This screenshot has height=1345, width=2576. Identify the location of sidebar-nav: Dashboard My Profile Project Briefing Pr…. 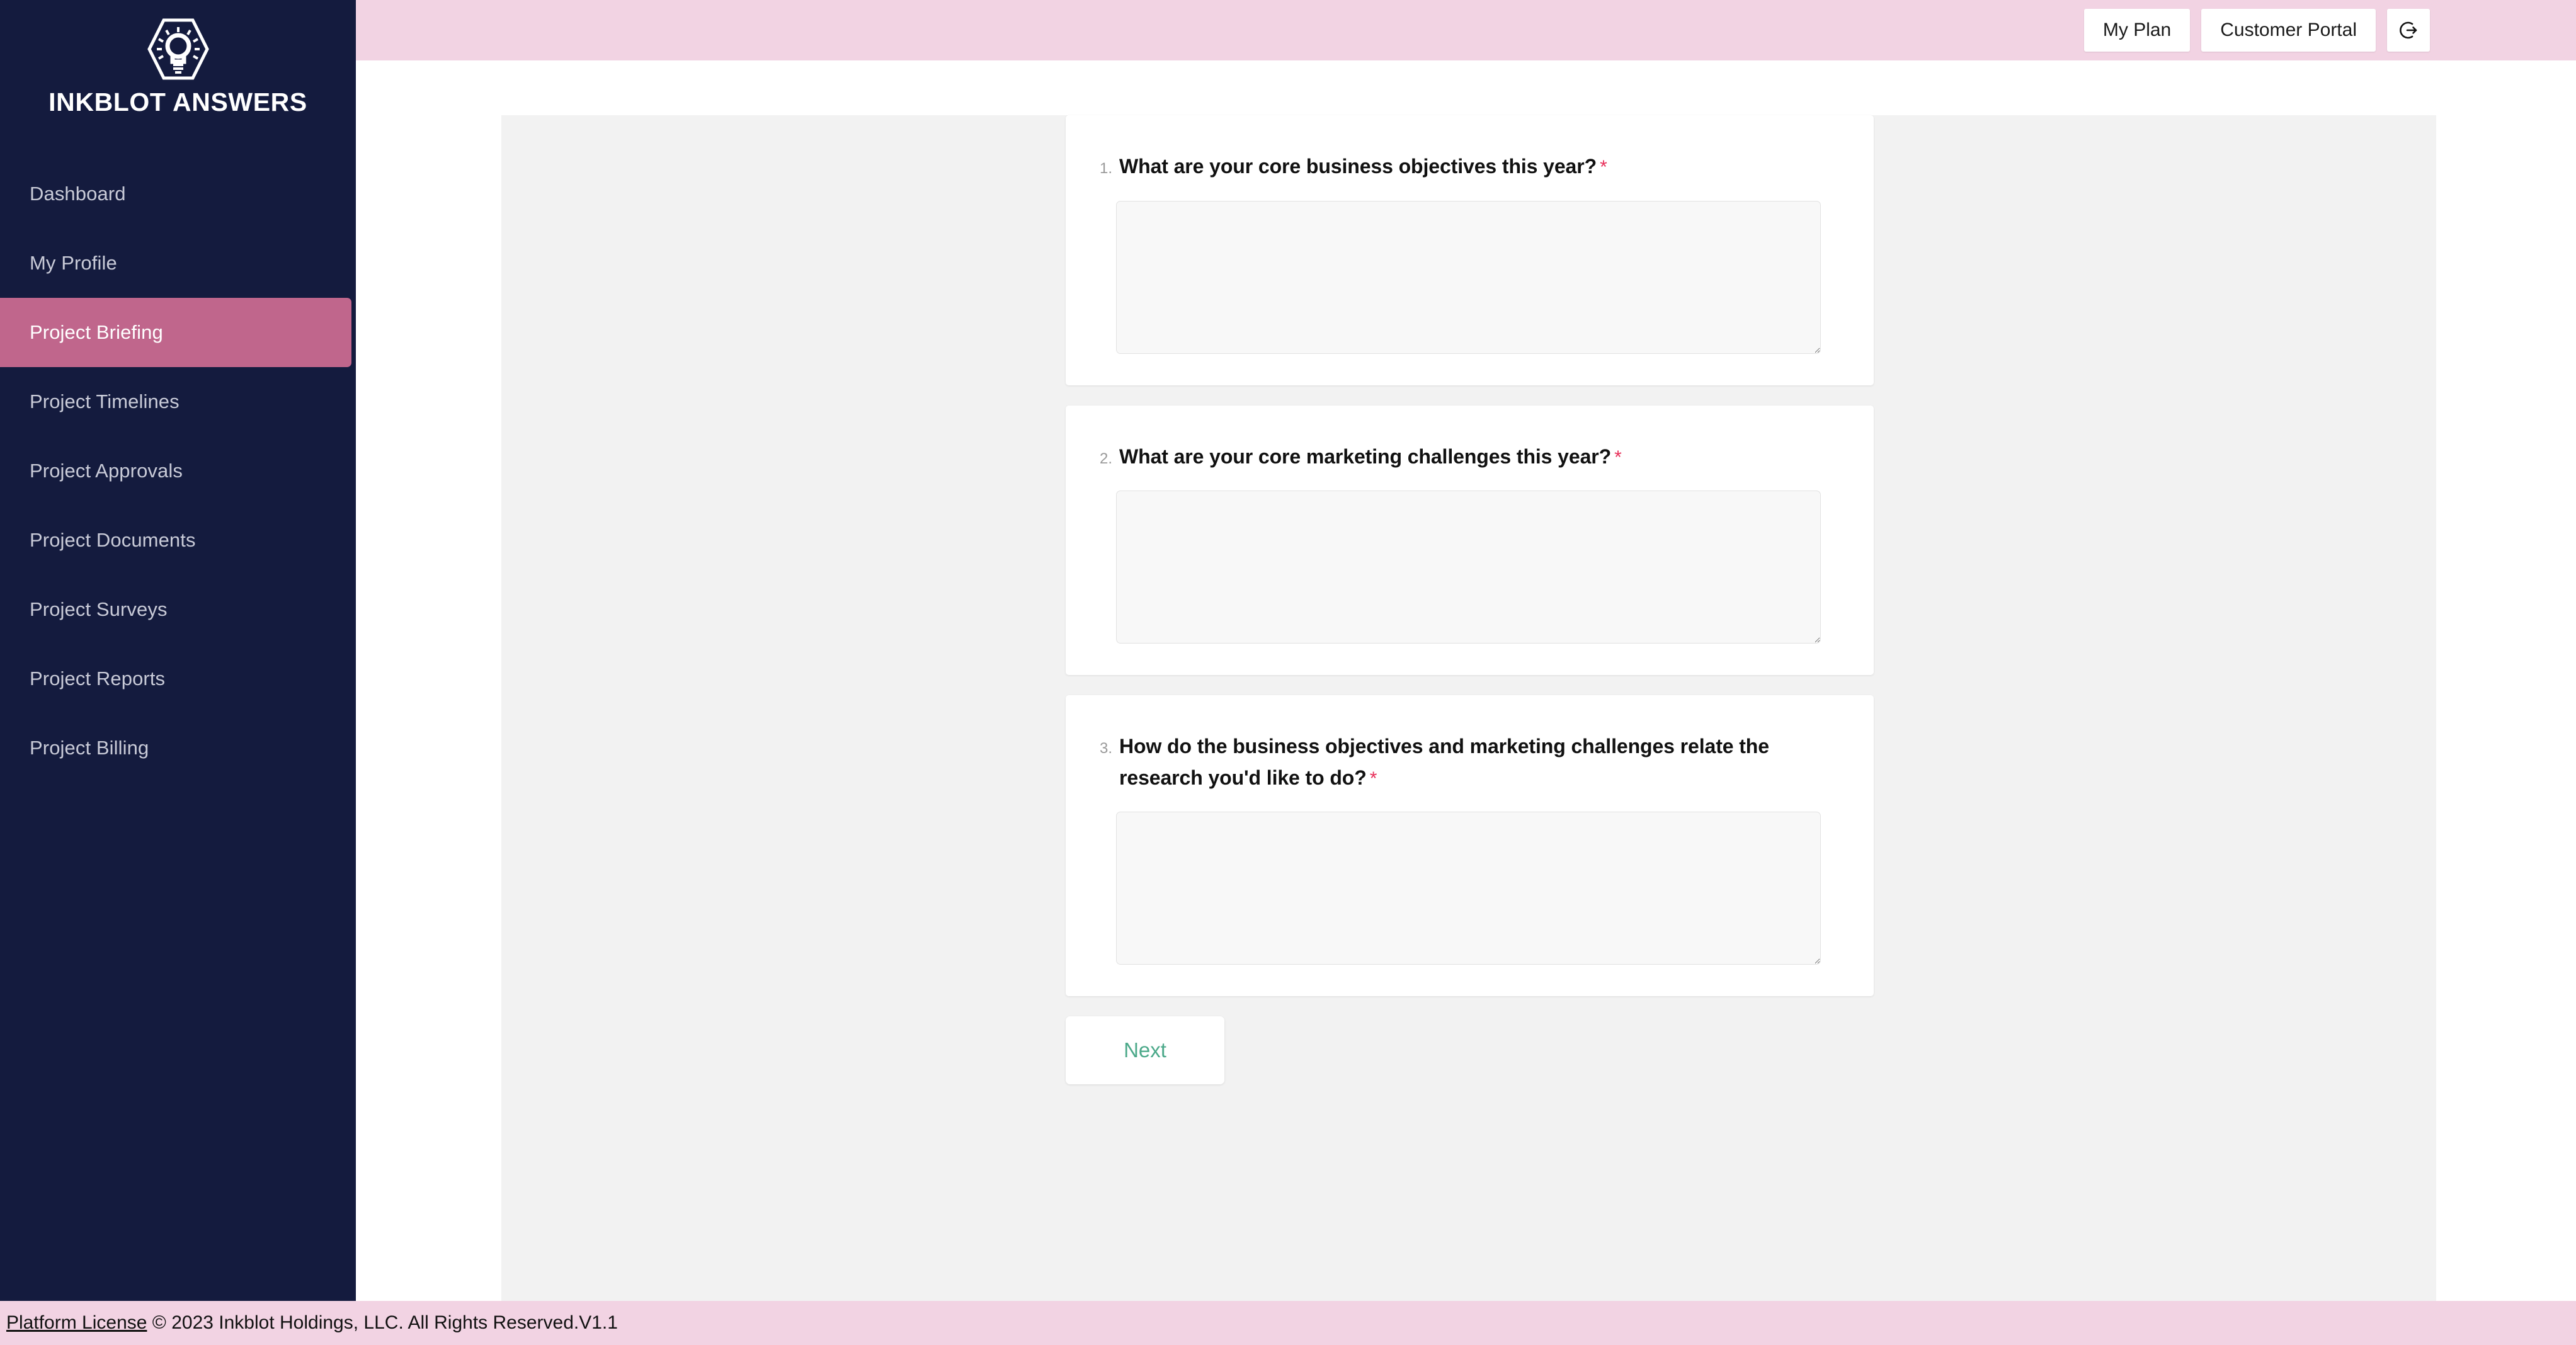
(178, 471).